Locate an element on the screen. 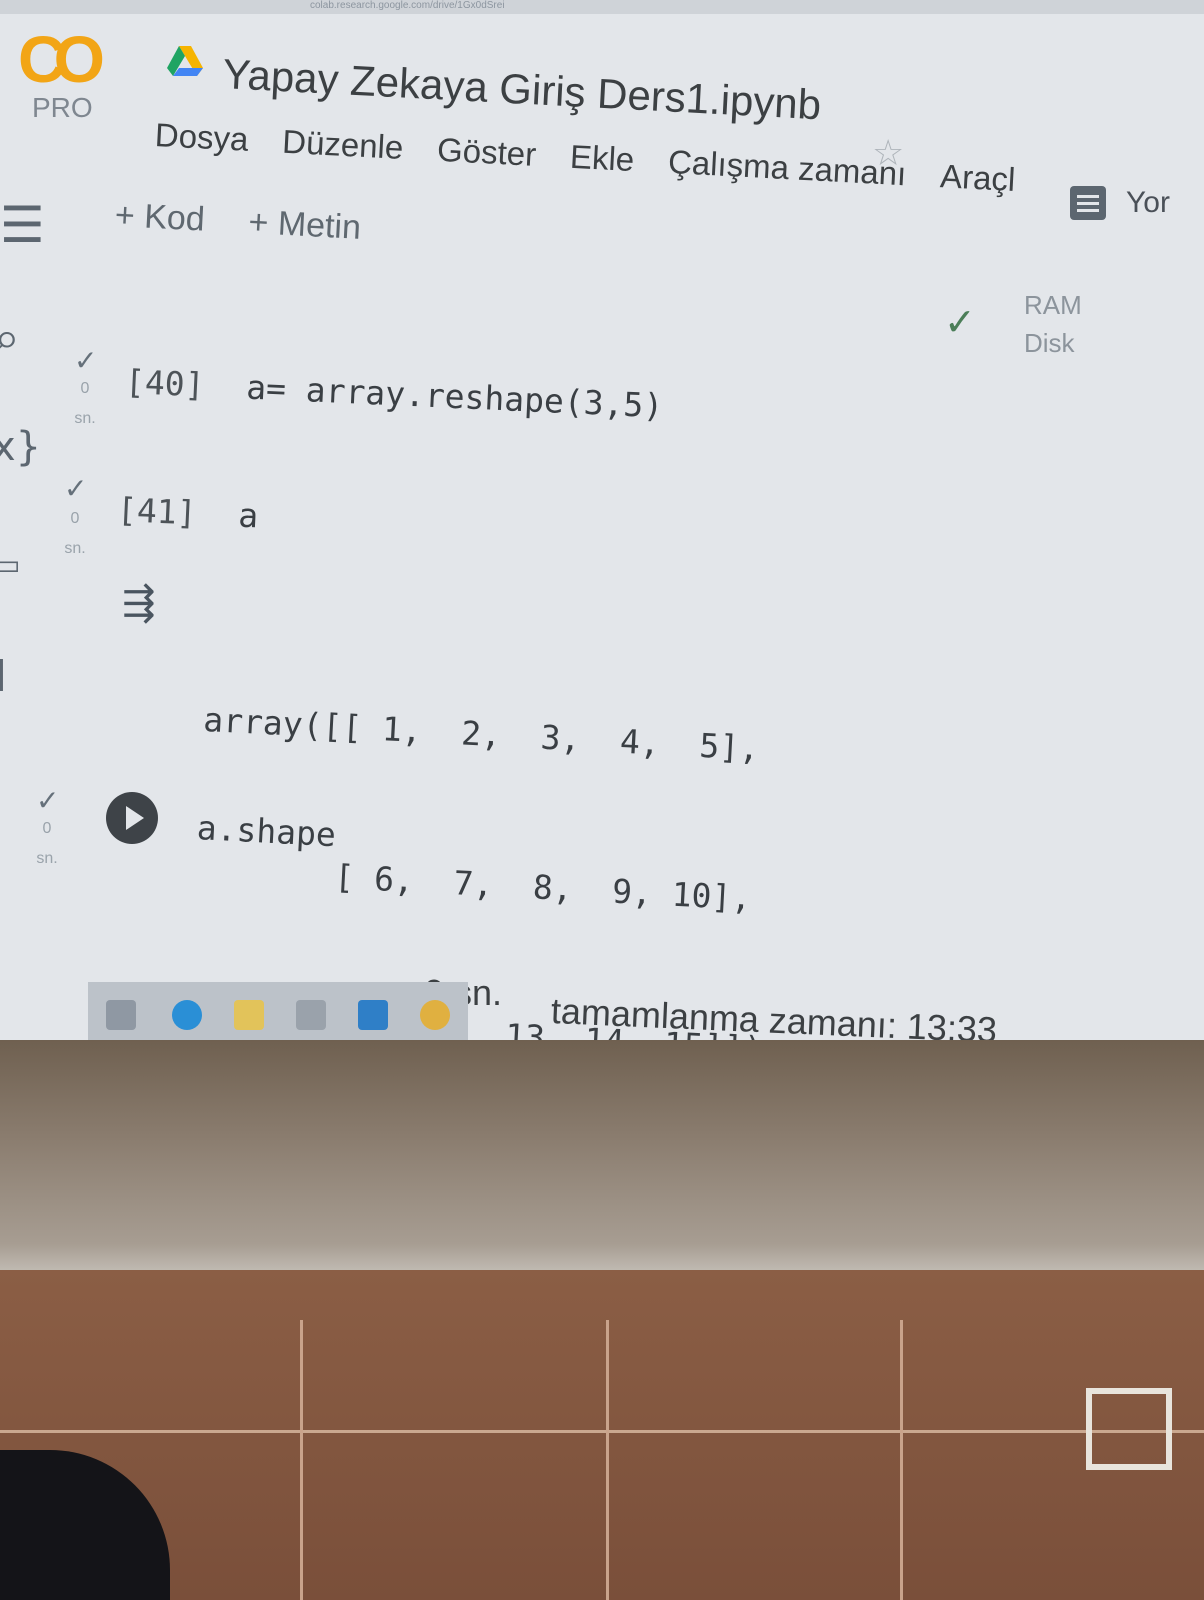  code-cell: [40] a= array.reshape(3,5) is located at coordinates (394, 393).